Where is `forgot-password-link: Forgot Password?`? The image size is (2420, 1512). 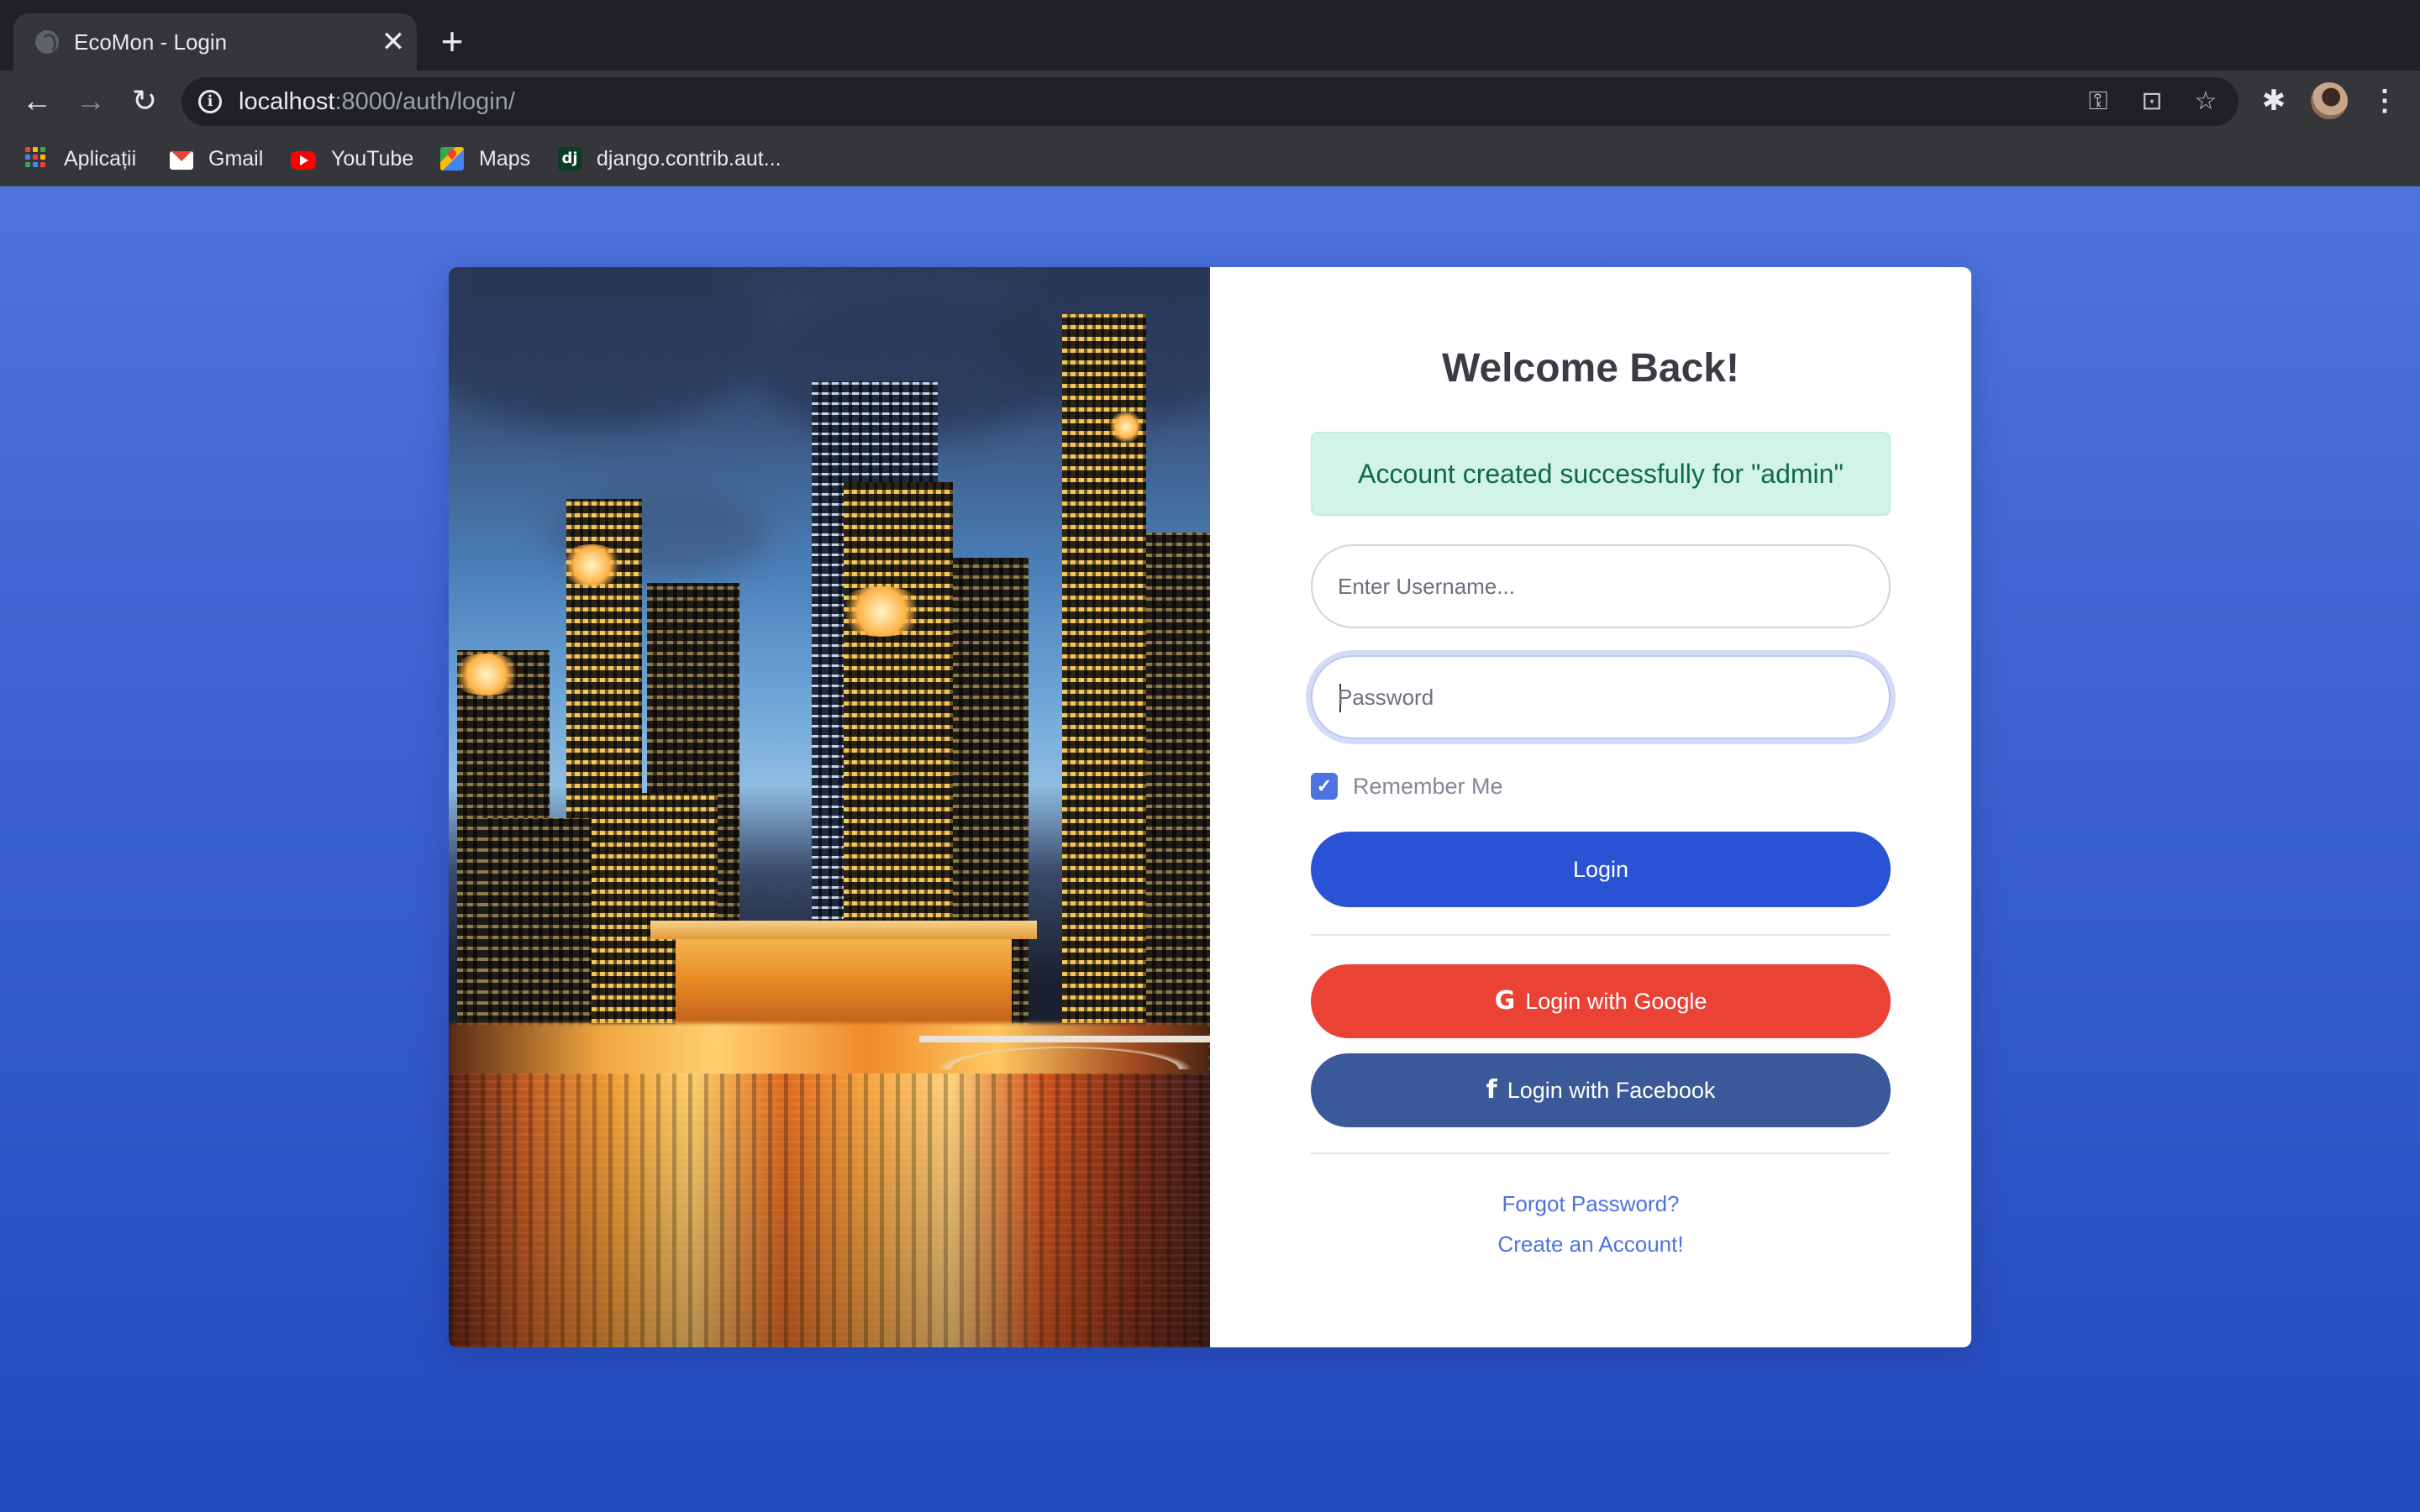 forgot-password-link: Forgot Password? is located at coordinates (1590, 1203).